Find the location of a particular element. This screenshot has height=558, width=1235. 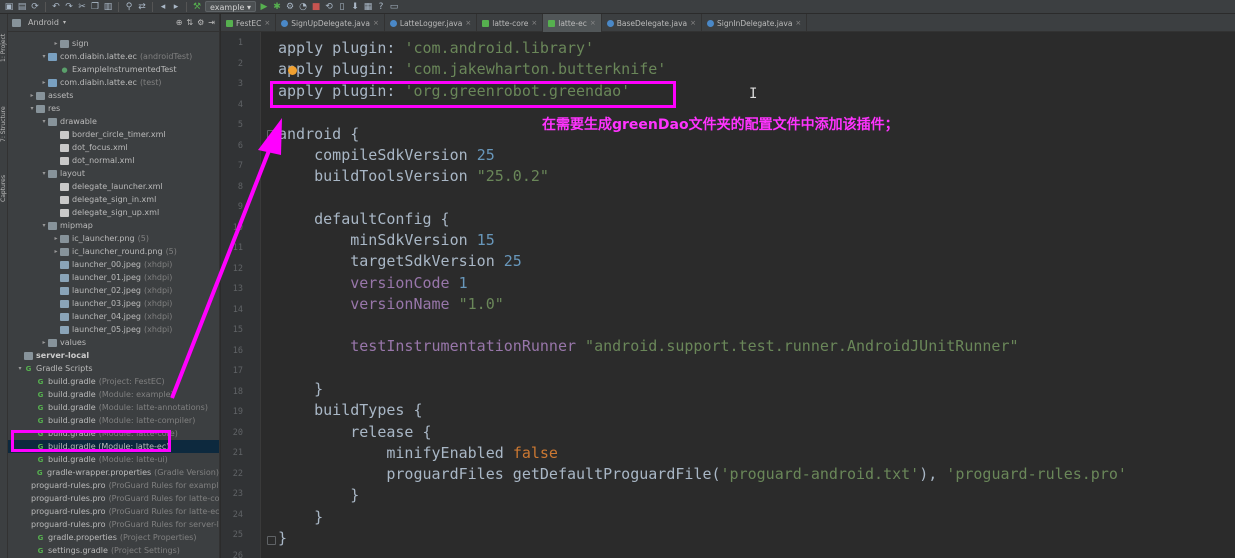

tree-item: launcher_02.jpeg (xhdpi) is located at coordinates (113, 290).